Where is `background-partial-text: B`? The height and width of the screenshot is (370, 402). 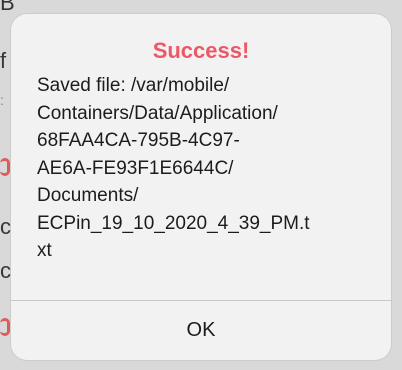 background-partial-text: B is located at coordinates (7, 7).